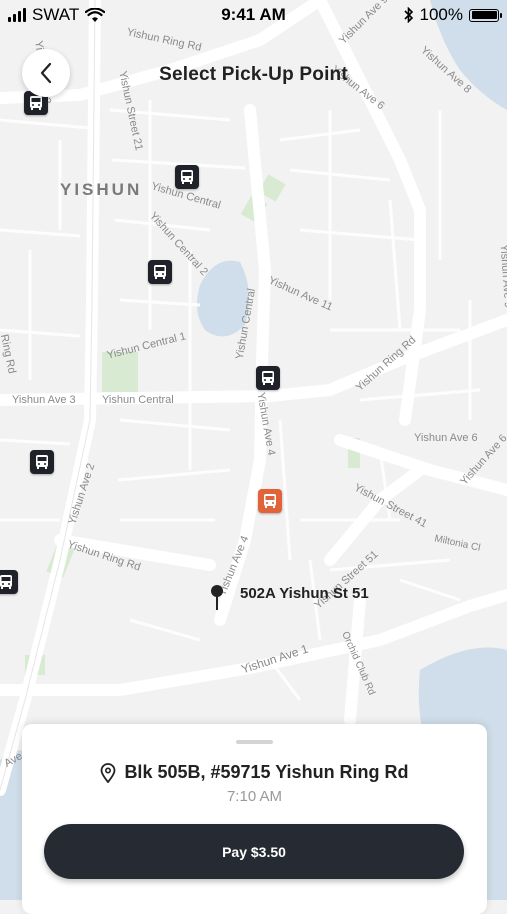 The width and height of the screenshot is (507, 914). What do you see at coordinates (44, 400) in the screenshot?
I see `road-label: Yishun Ave 3` at bounding box center [44, 400].